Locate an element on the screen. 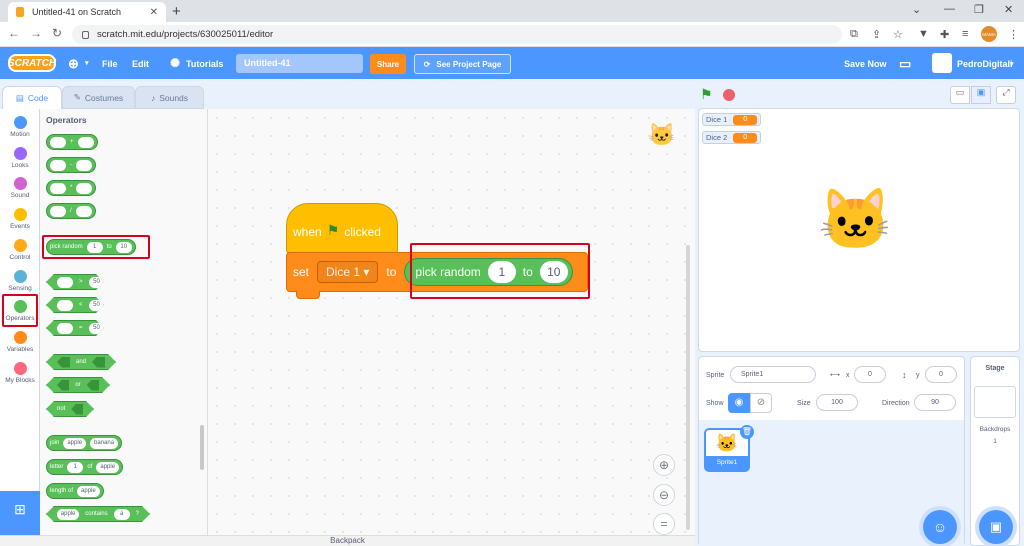  palette-length-block: length of apple is located at coordinates (75, 491).